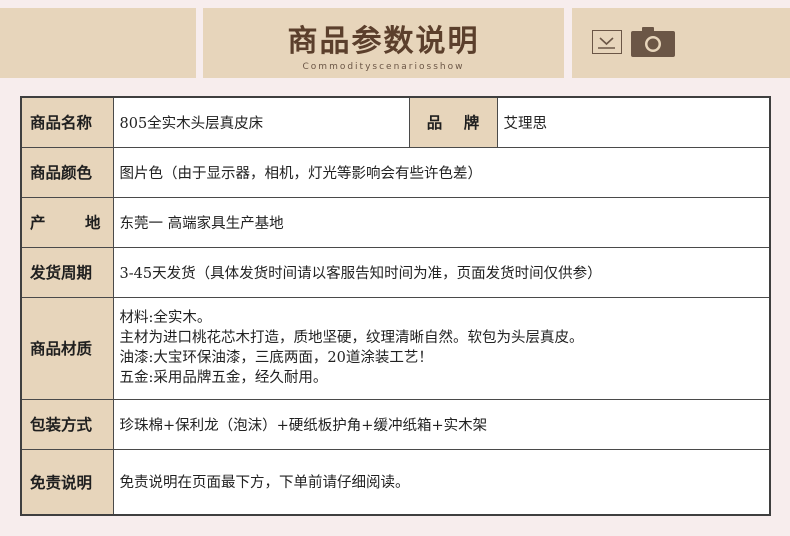 This screenshot has width=790, height=536. I want to click on origin-label-char-1: 产, so click(38, 222).